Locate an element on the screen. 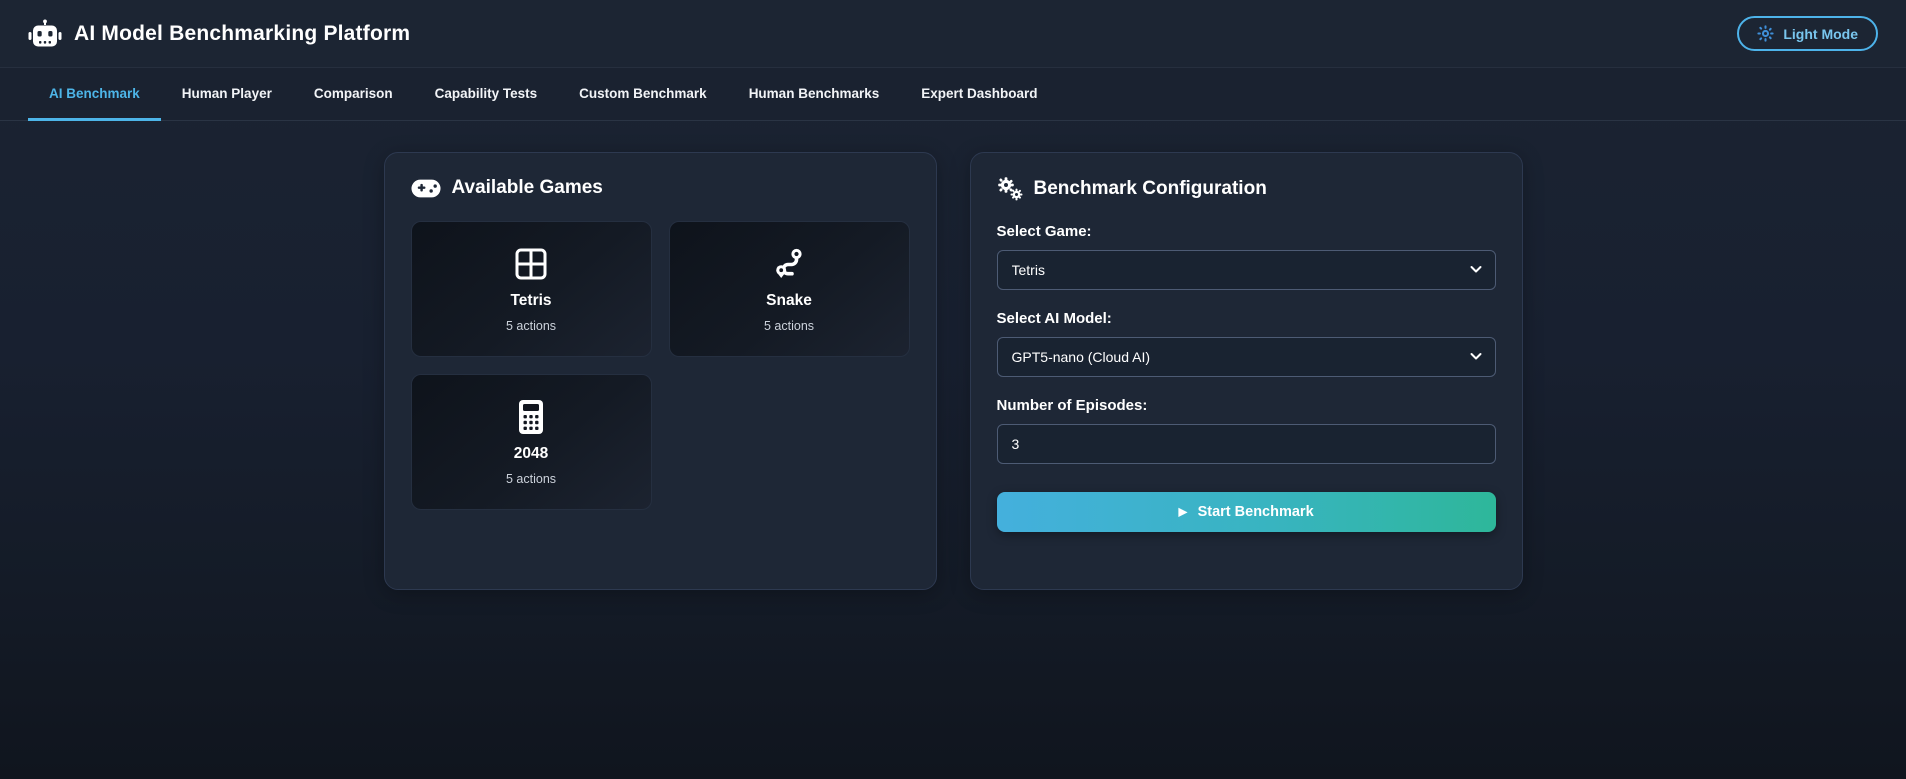 The image size is (1906, 779). tab-human-benchmarks: Human Benchmarks is located at coordinates (814, 94).